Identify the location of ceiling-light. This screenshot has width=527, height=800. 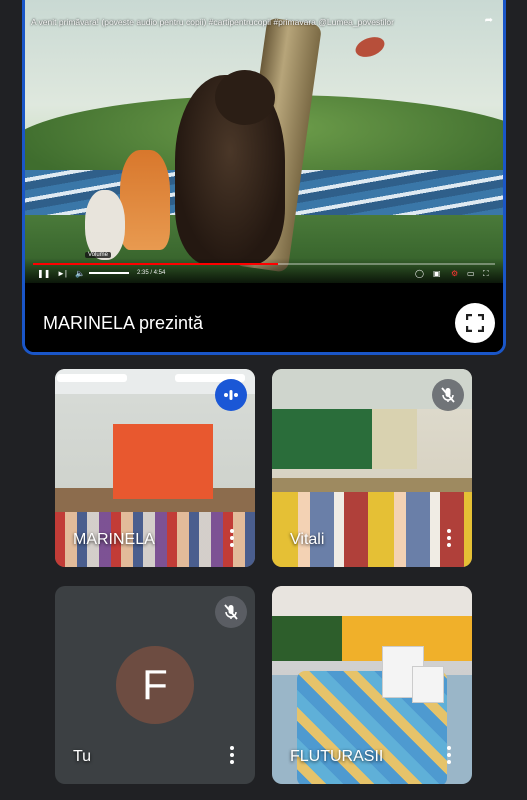
(92, 378).